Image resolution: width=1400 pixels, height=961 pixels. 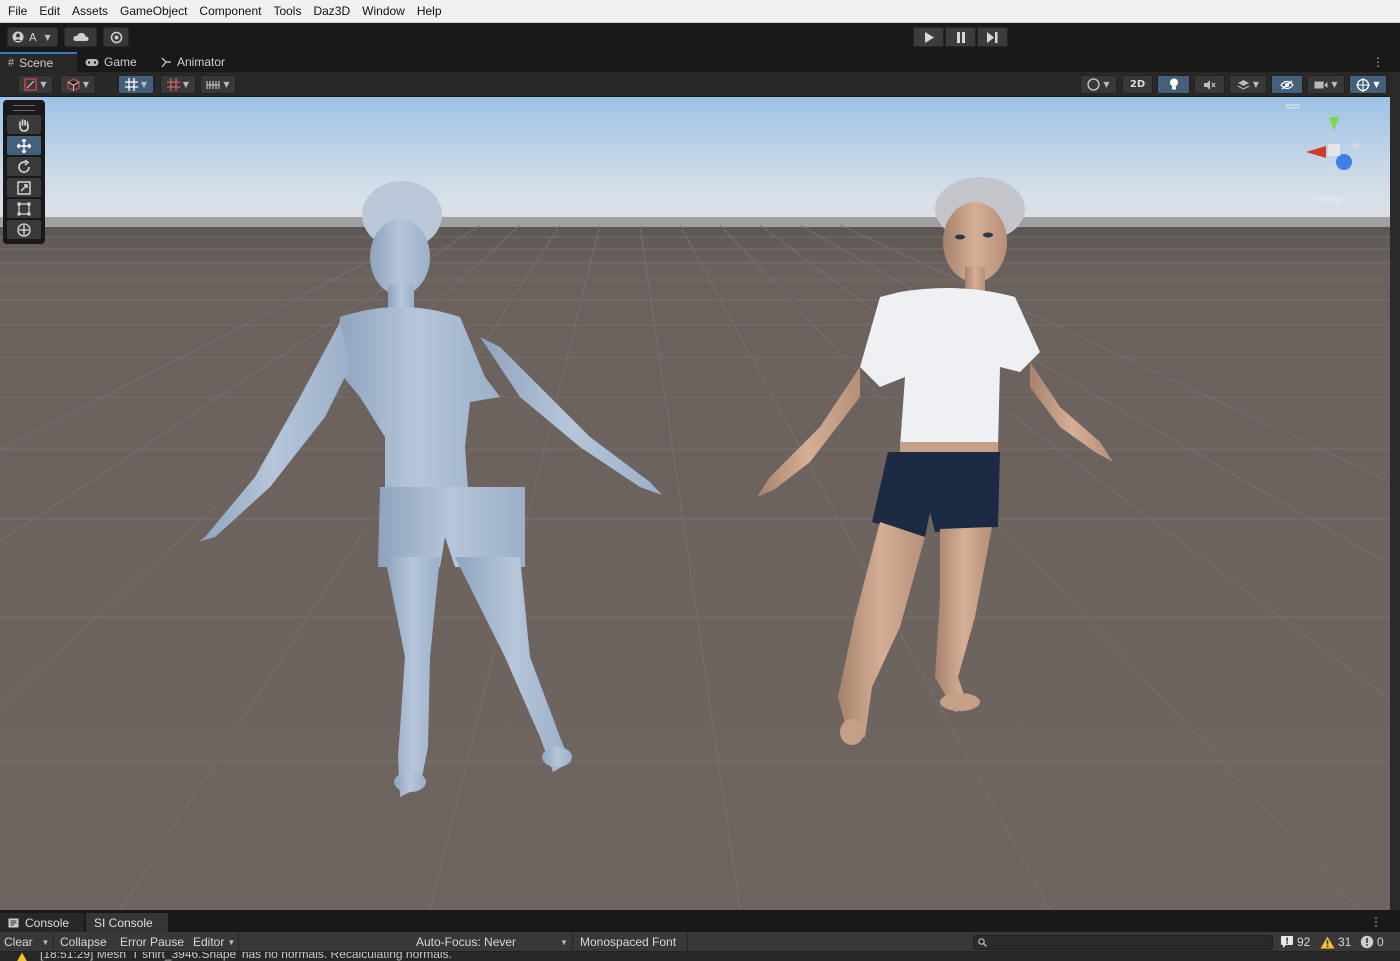 What do you see at coordinates (11, 63) in the screenshot?
I see `scene-grid-icon: #` at bounding box center [11, 63].